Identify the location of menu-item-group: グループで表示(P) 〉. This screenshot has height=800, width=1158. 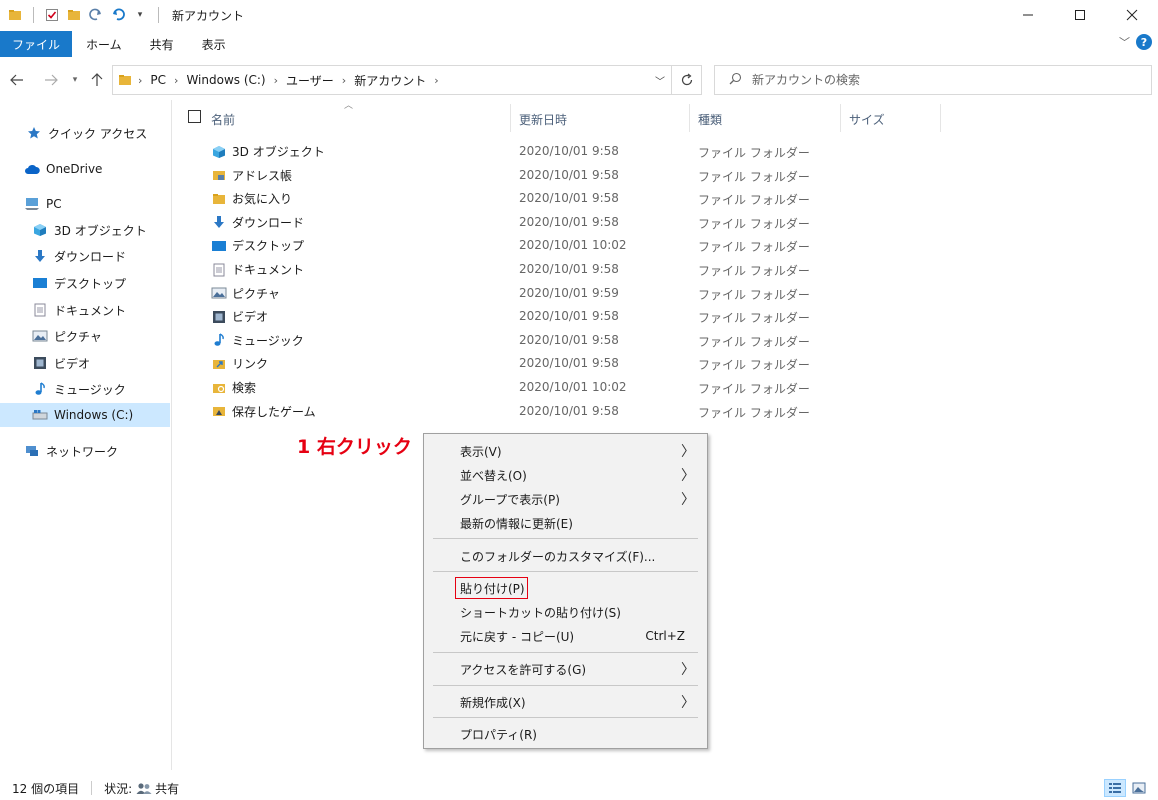
(565, 499).